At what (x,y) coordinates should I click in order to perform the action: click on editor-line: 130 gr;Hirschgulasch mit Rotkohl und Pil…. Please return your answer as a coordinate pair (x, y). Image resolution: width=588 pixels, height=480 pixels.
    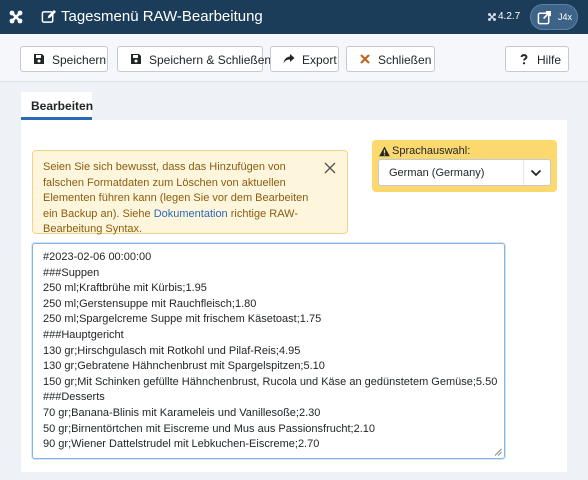
    Looking at the image, I should click on (172, 351).